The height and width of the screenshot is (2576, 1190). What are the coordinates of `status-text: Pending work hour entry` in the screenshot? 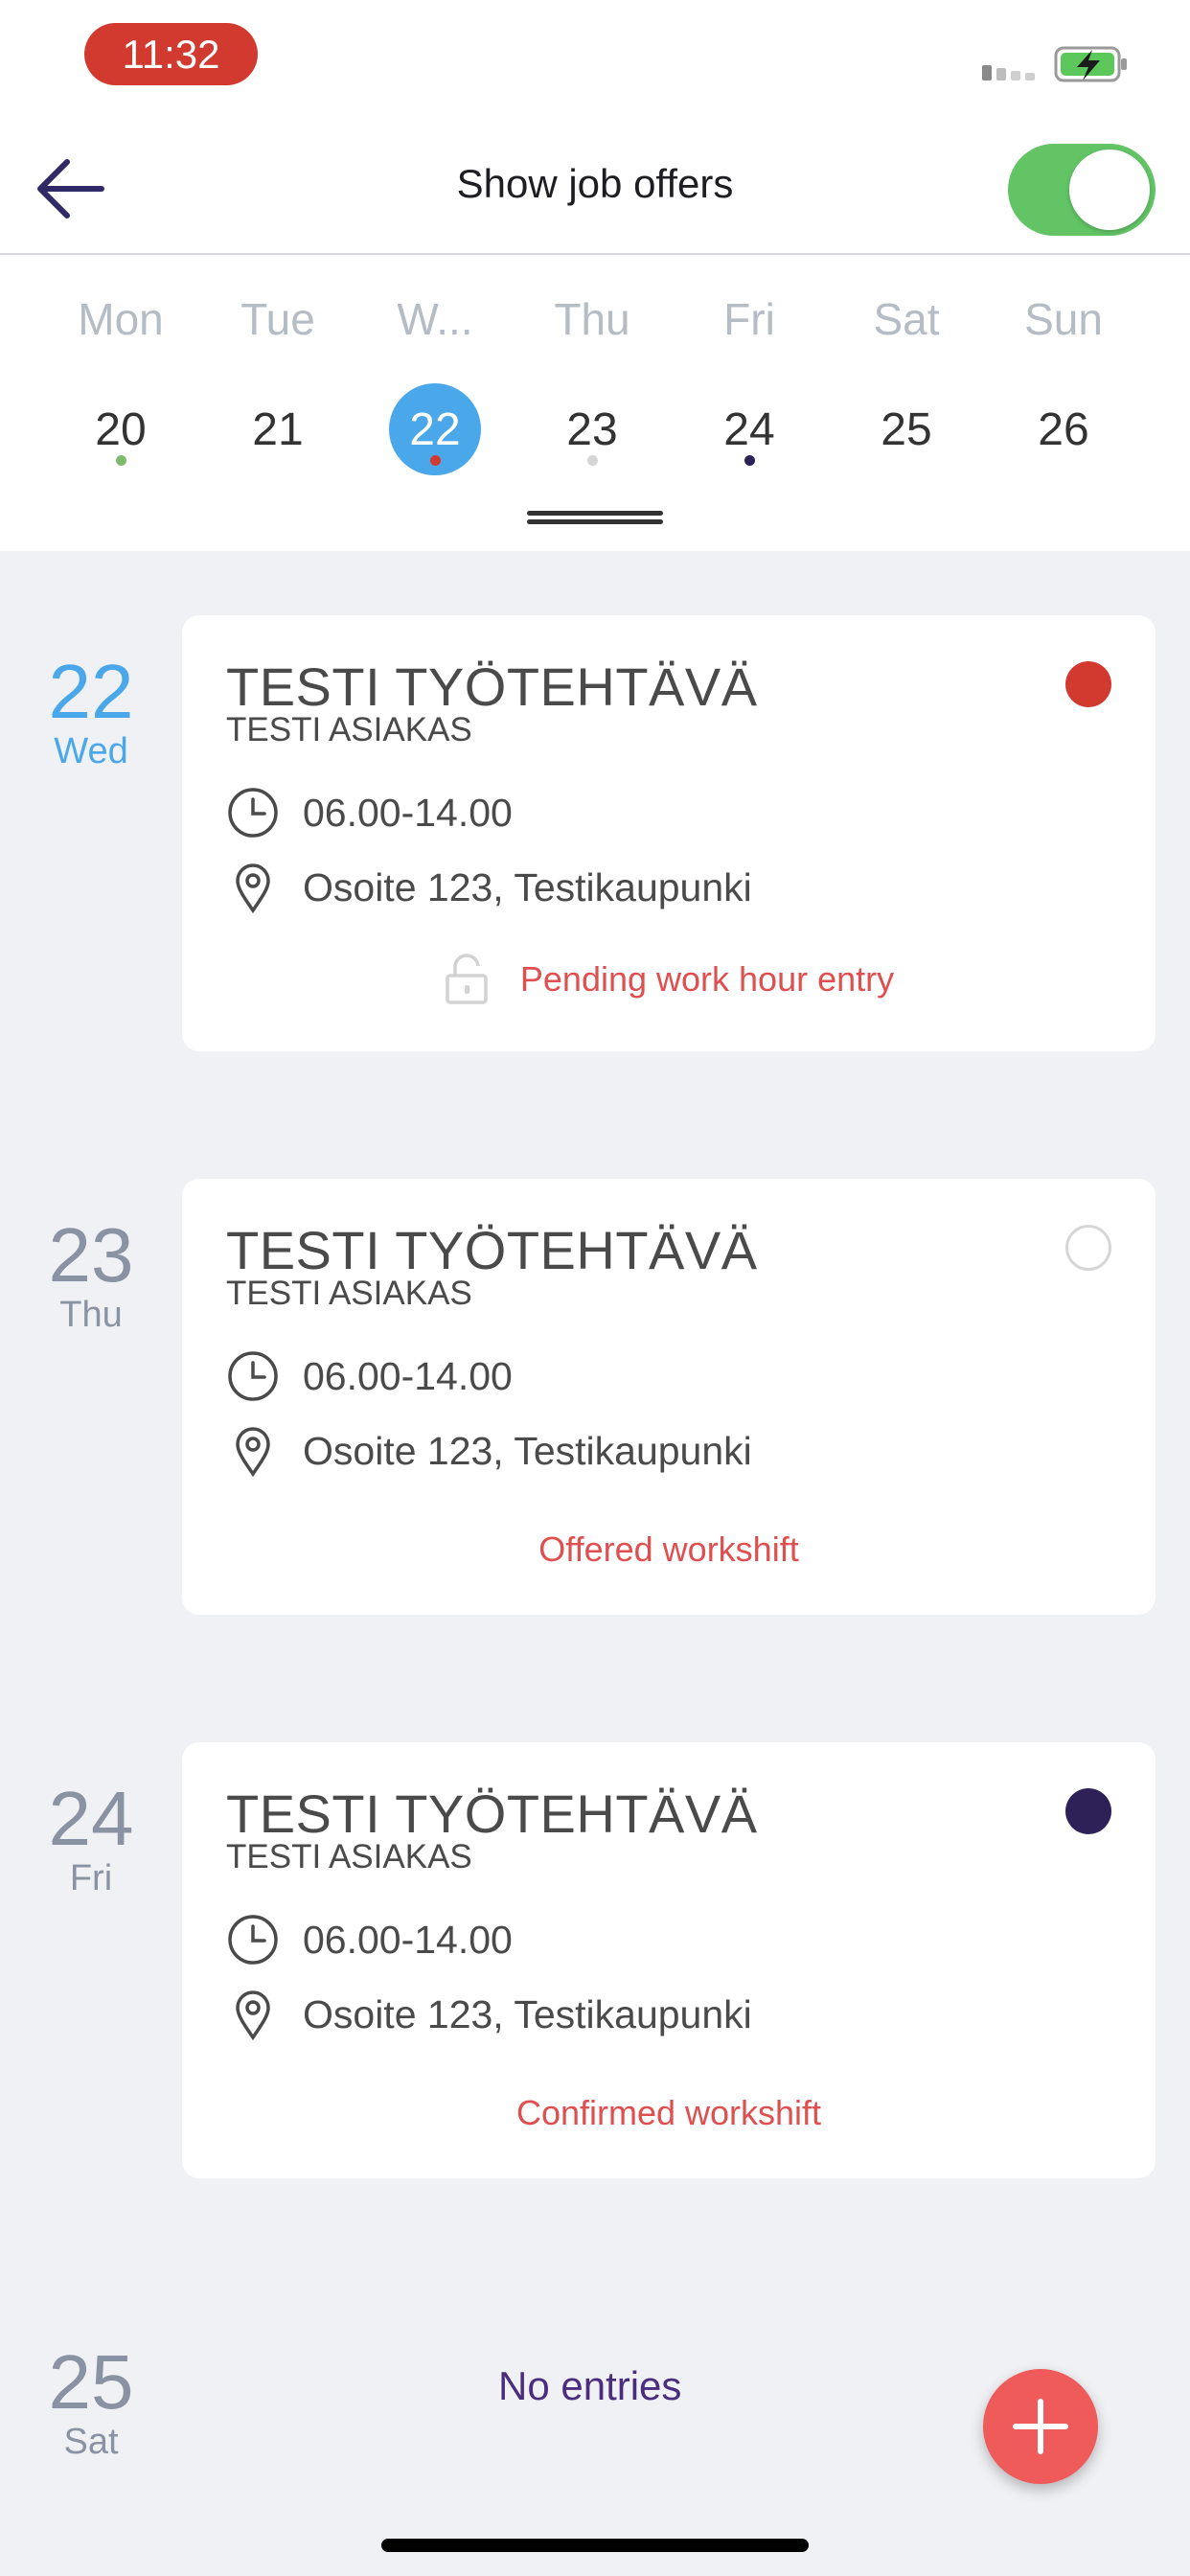 It's located at (707, 979).